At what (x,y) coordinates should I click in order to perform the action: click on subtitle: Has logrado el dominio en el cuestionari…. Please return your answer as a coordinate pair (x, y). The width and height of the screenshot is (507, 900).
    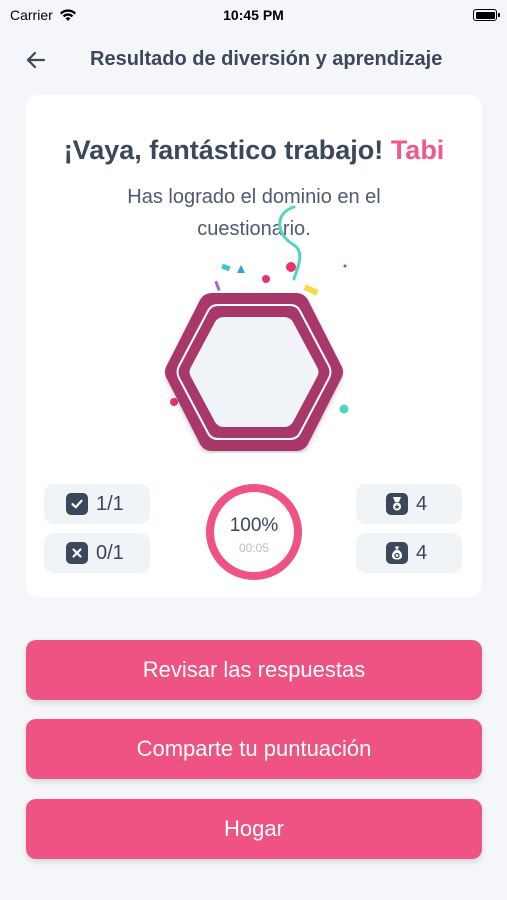
    Looking at the image, I should click on (254, 213).